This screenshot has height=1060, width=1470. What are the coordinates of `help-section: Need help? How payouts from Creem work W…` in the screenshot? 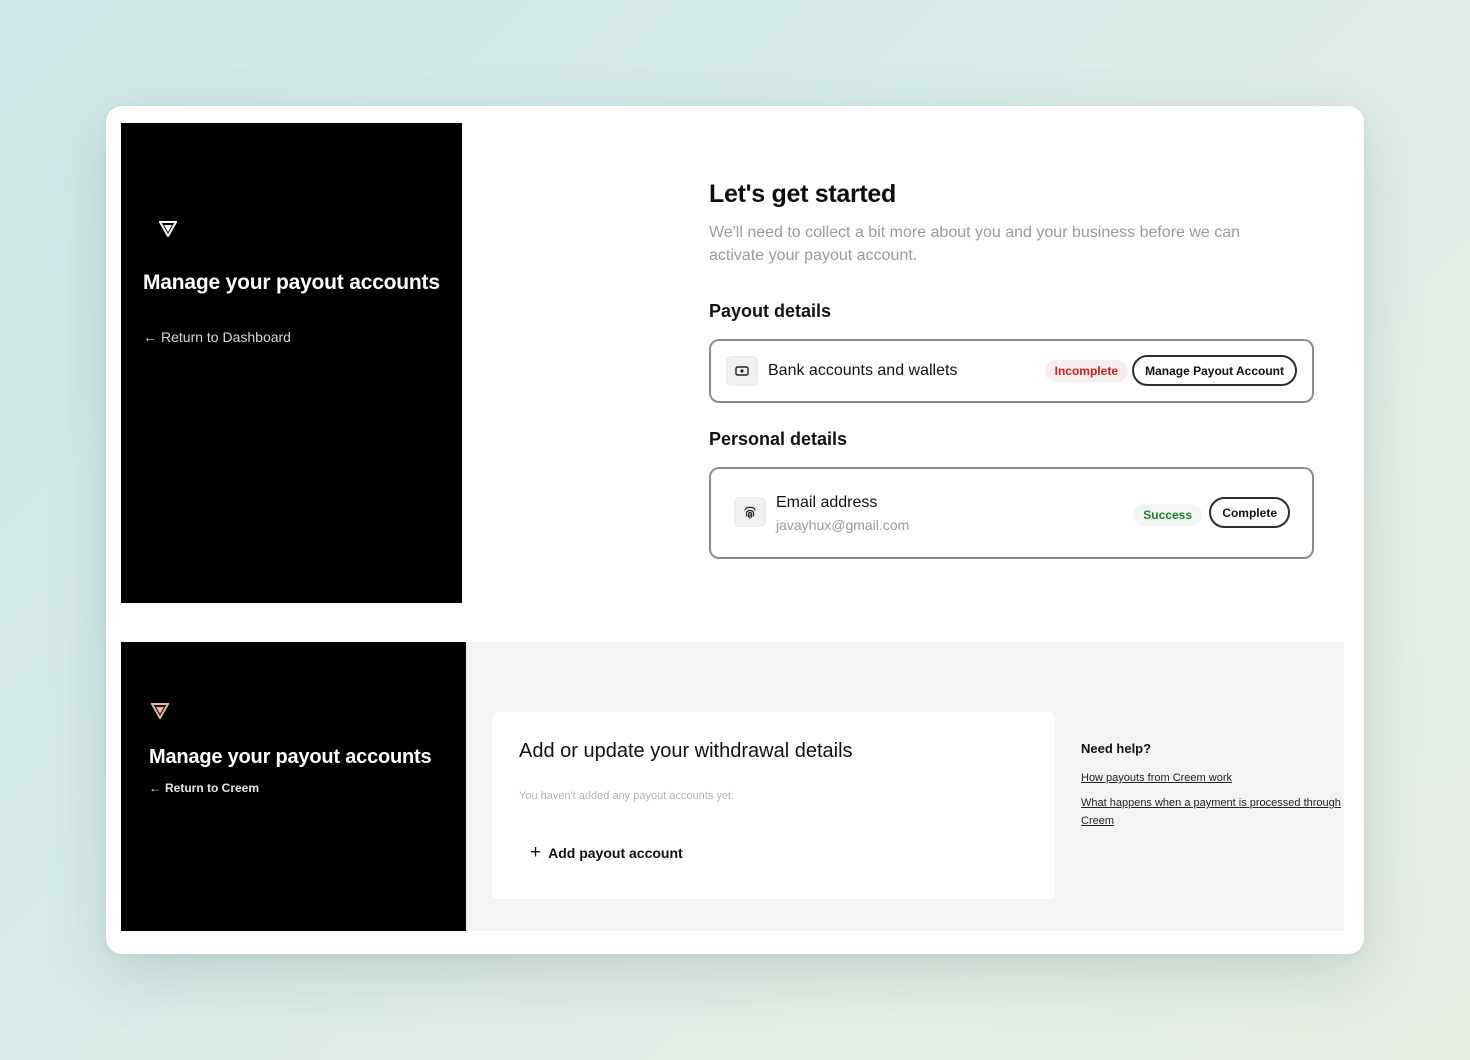 It's located at (1211, 785).